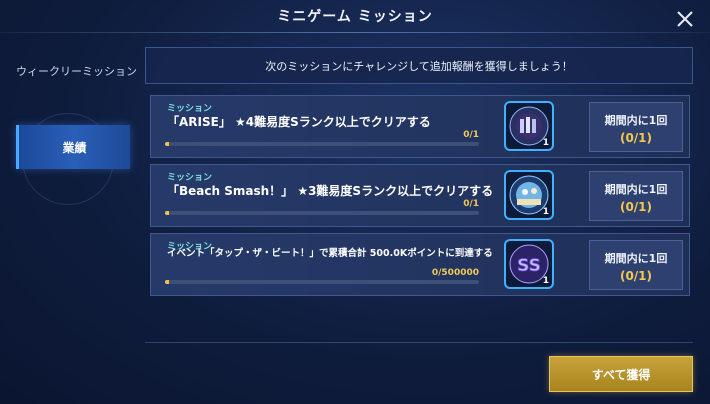 The image size is (710, 404). What do you see at coordinates (73, 147) in the screenshot?
I see `sidebar-tab-achievements: 業績` at bounding box center [73, 147].